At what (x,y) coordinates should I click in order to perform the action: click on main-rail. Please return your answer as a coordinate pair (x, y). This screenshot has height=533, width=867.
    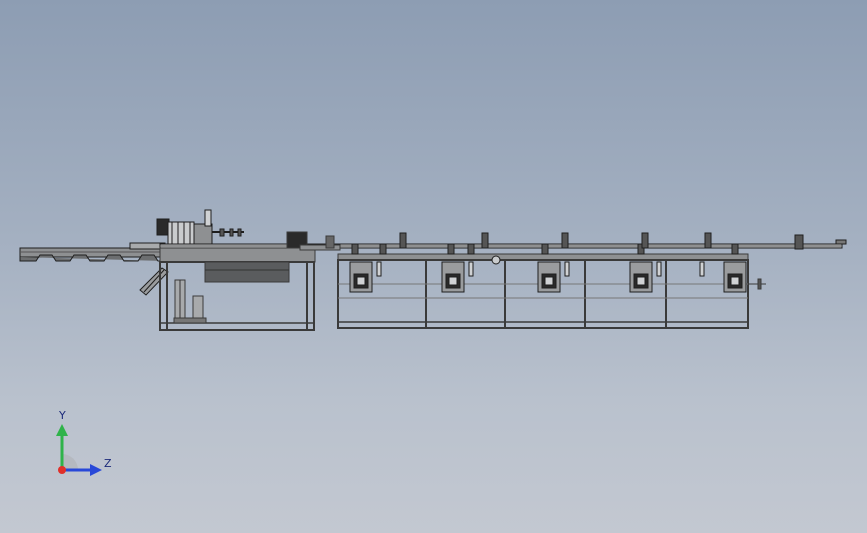
    Looking at the image, I should click on (503, 244).